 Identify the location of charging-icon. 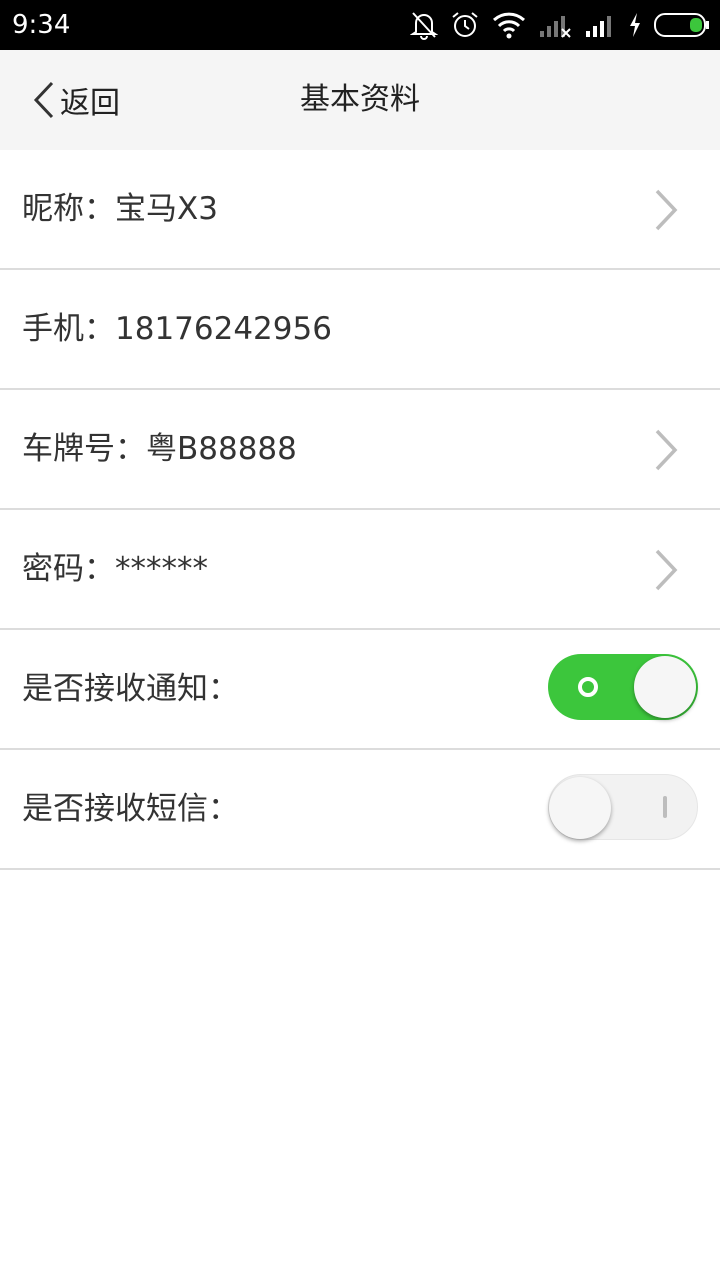
(635, 25).